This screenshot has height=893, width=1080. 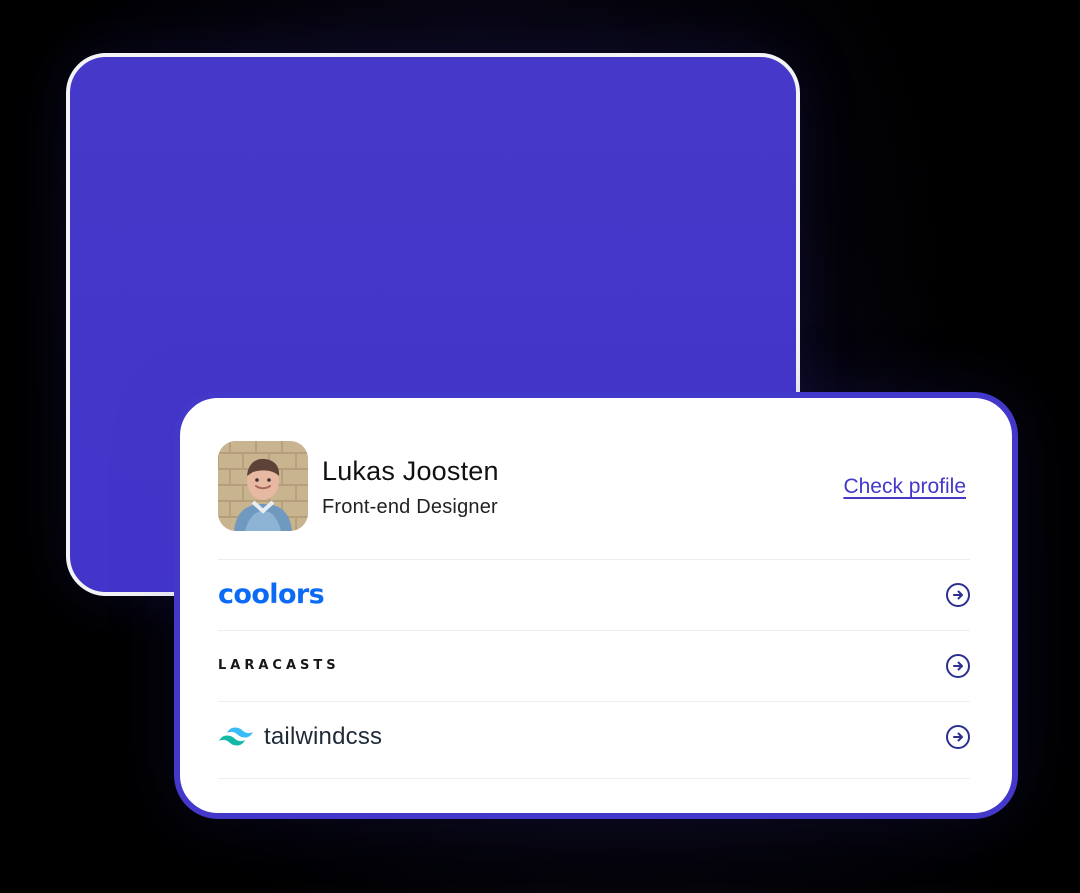 I want to click on coolors-wordmark: coolors, so click(x=271, y=594).